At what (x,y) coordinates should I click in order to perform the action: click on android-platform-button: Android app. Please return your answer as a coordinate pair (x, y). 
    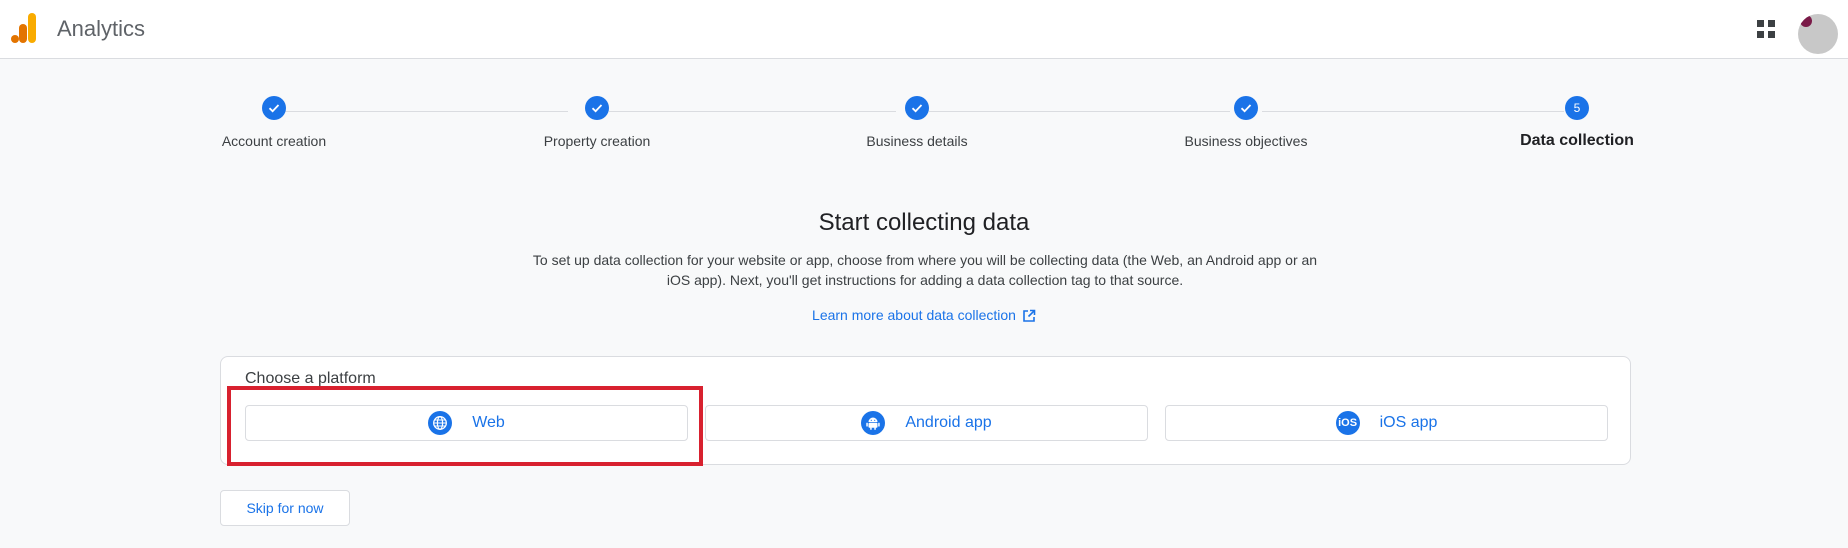
    Looking at the image, I should click on (926, 423).